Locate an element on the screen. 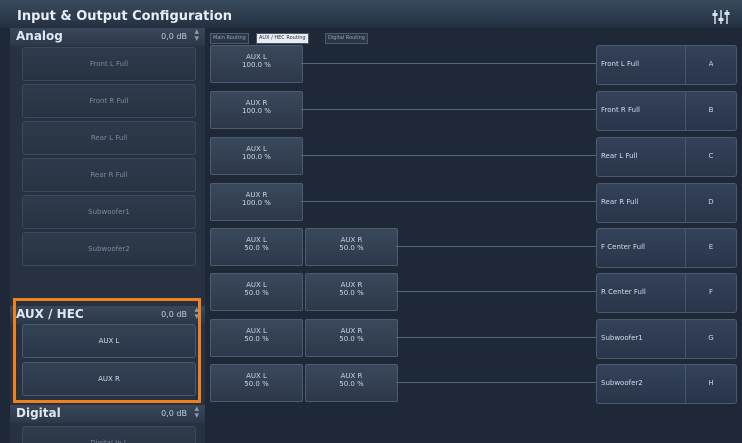 The width and height of the screenshot is (742, 443). output-channel-letter: A is located at coordinates (711, 64).